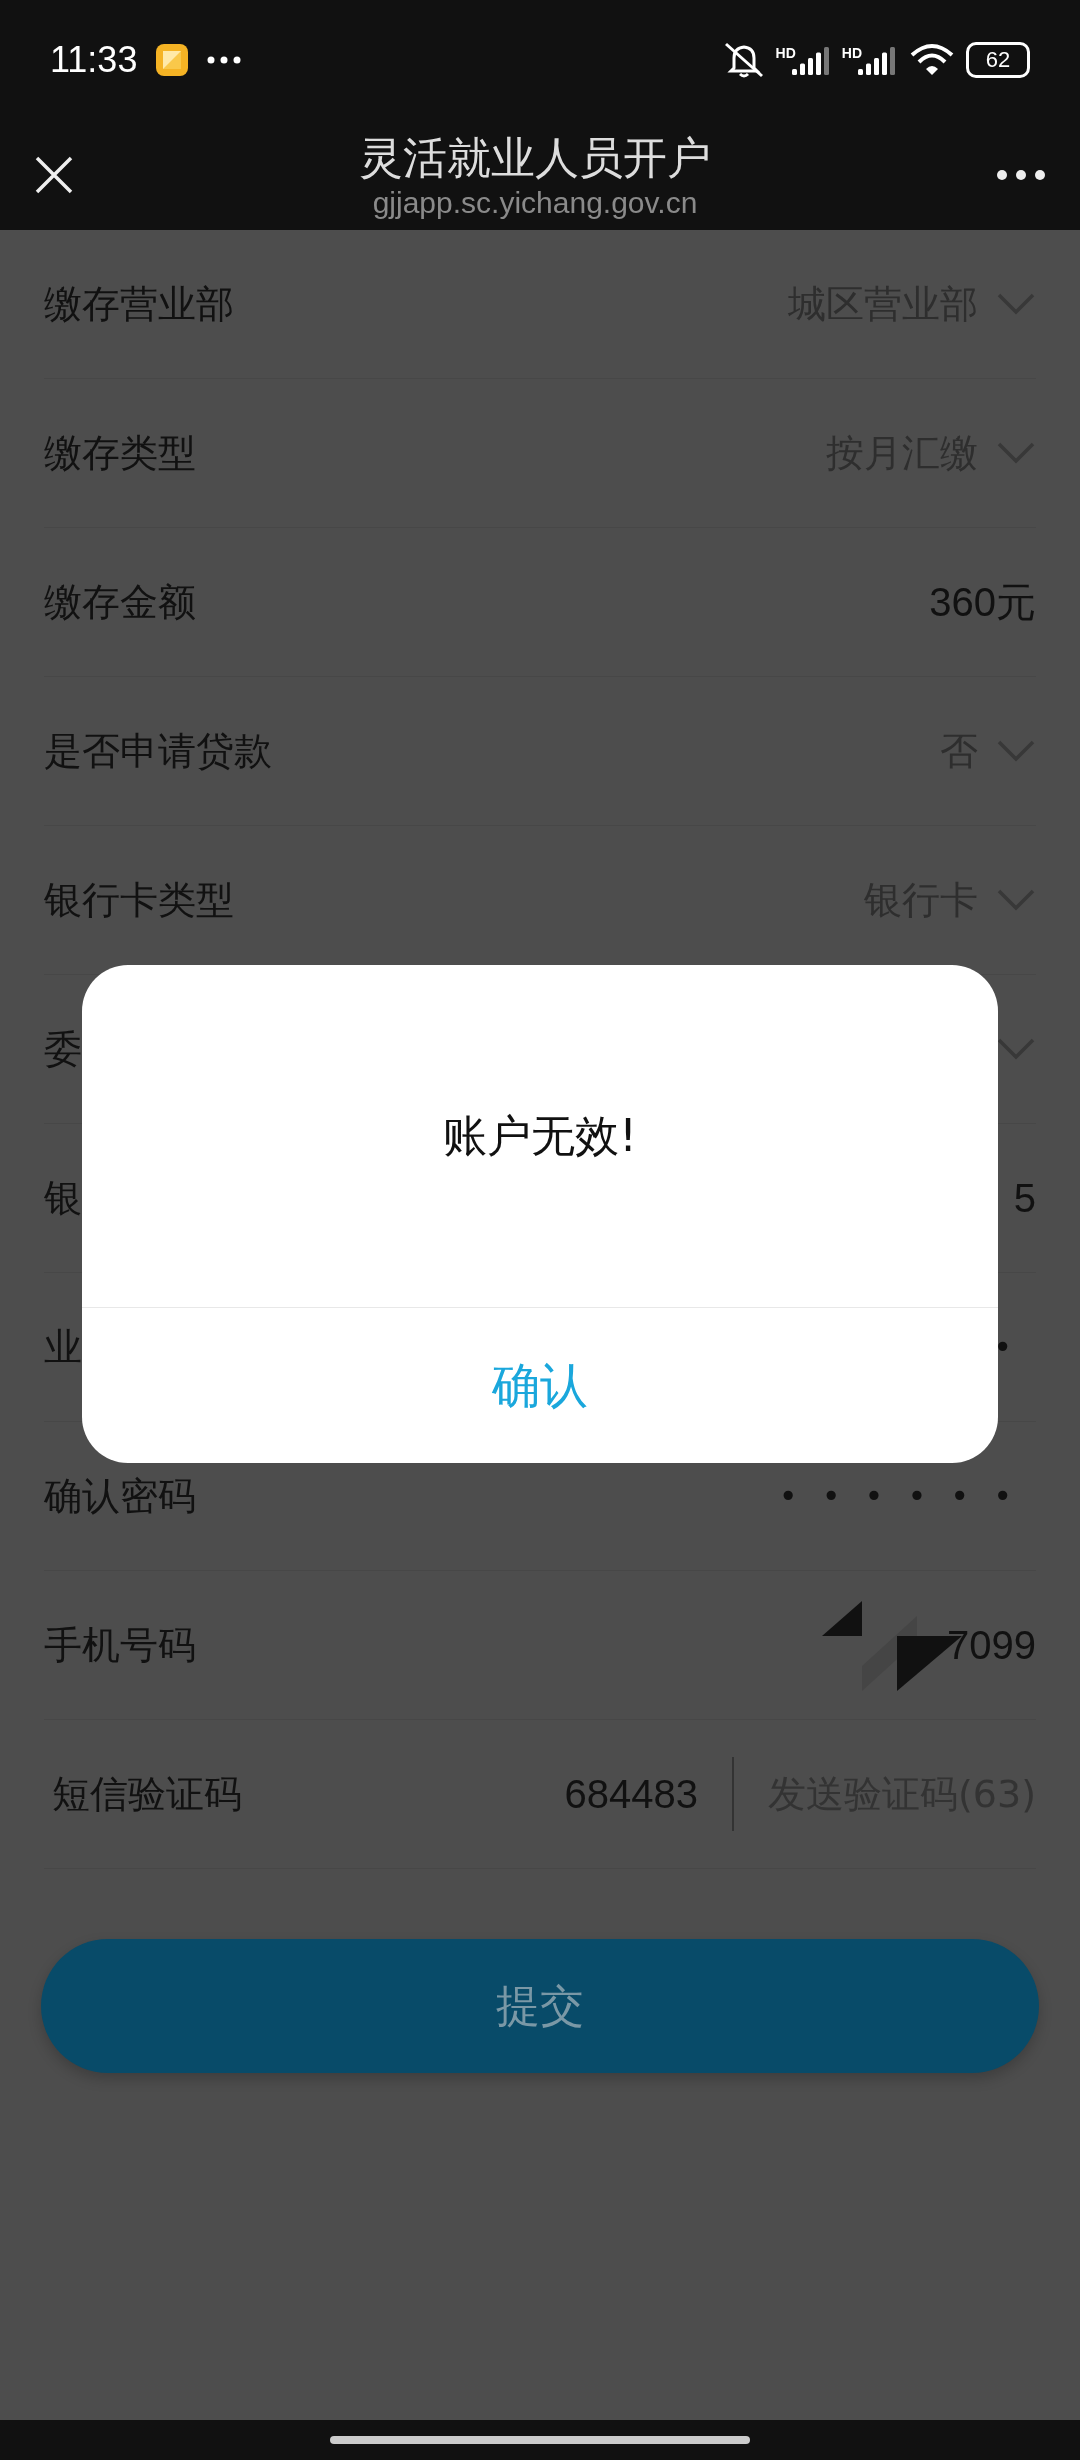 This screenshot has height=2460, width=1080. Describe the element at coordinates (158, 751) in the screenshot. I see `field-label: 是否申请贷款` at that location.